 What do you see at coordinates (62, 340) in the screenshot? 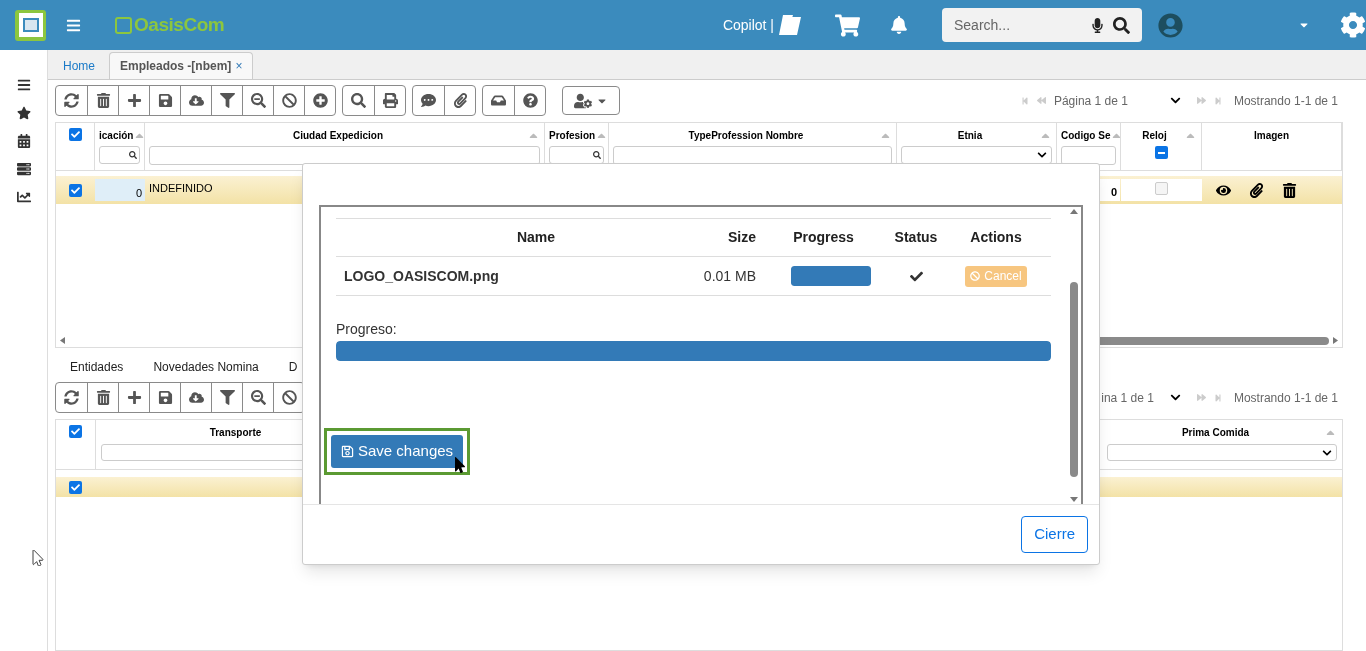
I see `scroll-left-icon` at bounding box center [62, 340].